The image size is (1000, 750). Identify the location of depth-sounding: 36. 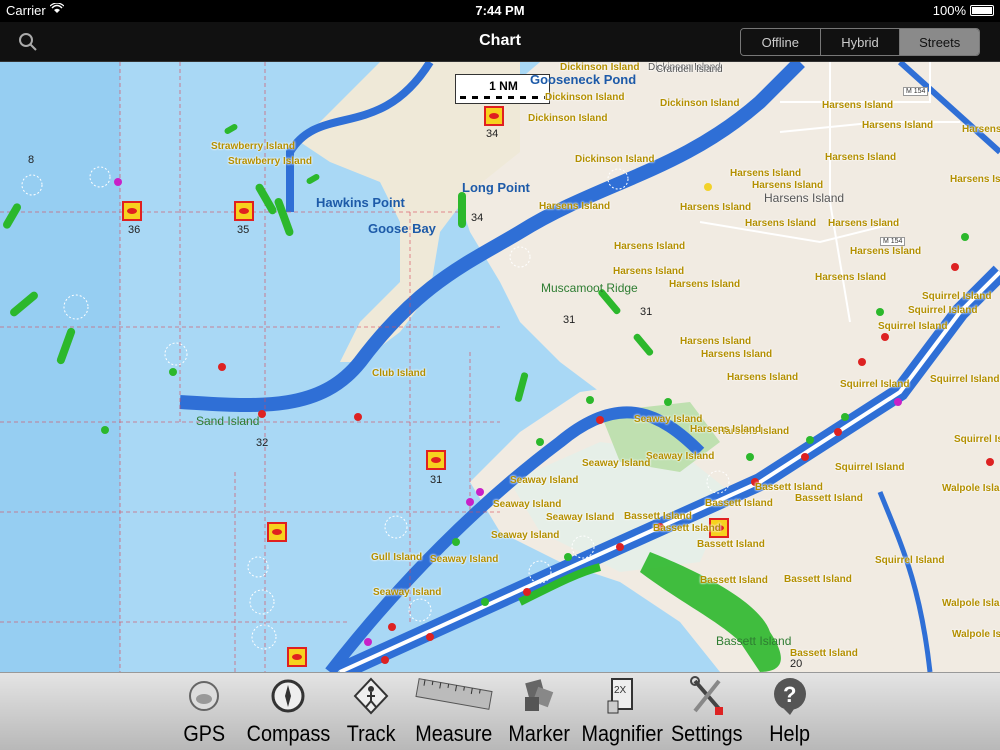
(134, 230).